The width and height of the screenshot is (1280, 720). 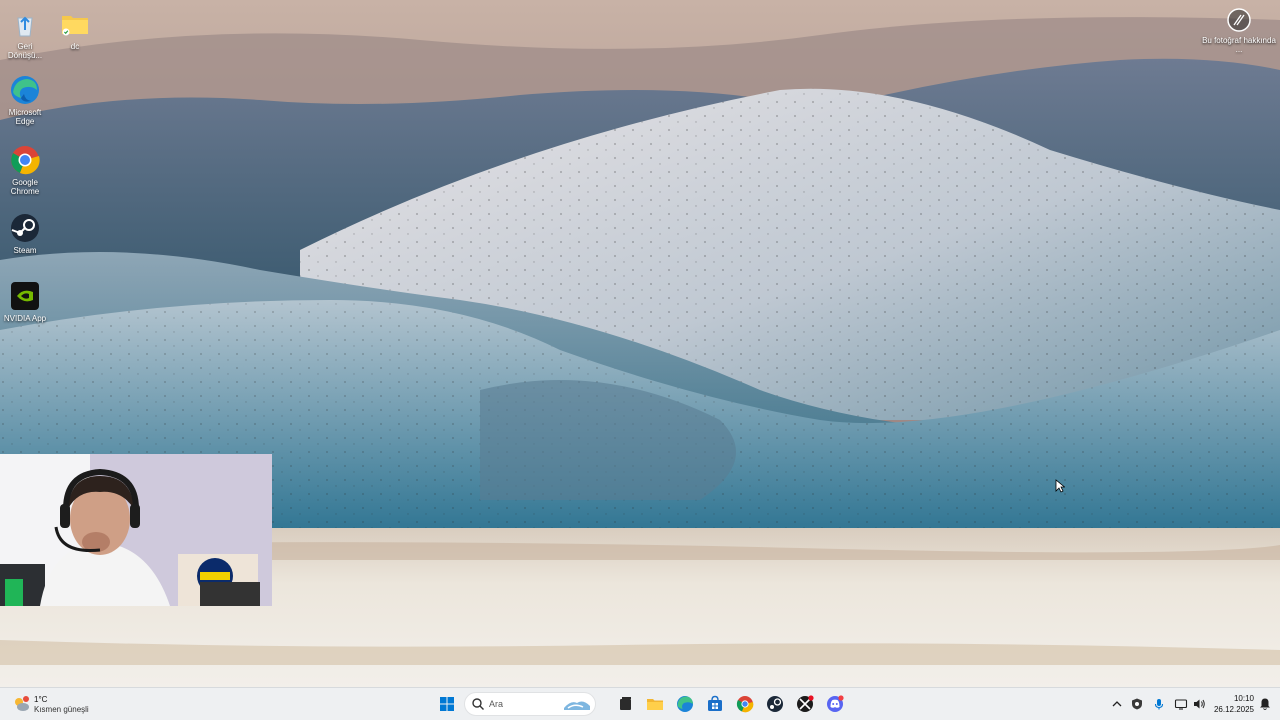 What do you see at coordinates (61, 709) in the screenshot?
I see `weather-condition: Kısmen güneşli` at bounding box center [61, 709].